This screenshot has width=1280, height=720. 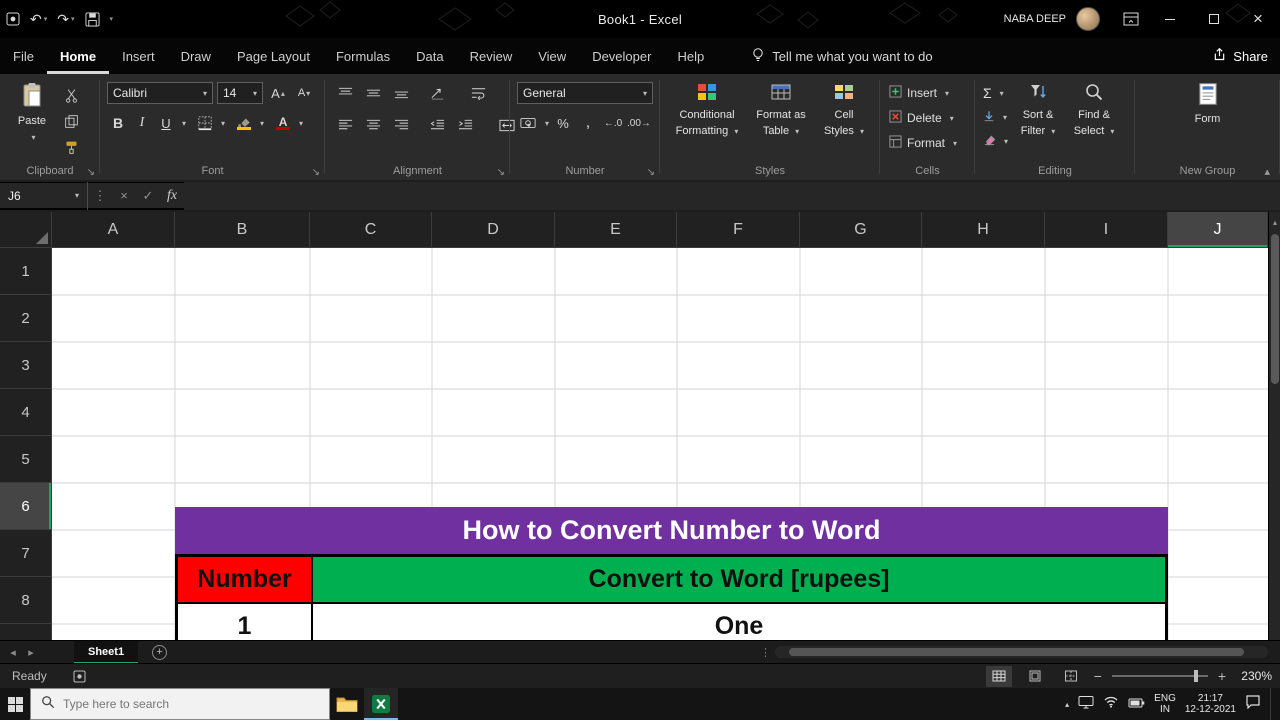 What do you see at coordinates (1253, 704) in the screenshot?
I see `action-center-icon` at bounding box center [1253, 704].